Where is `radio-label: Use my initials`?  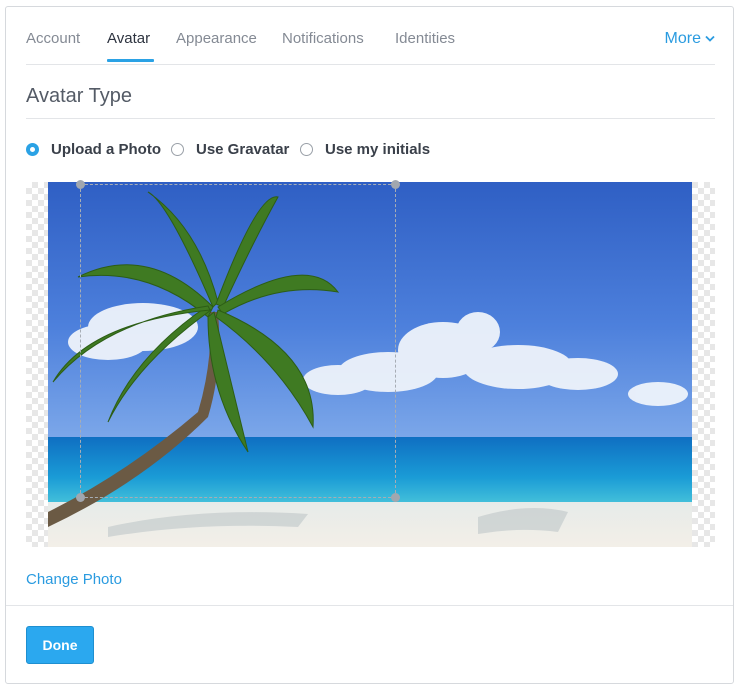 radio-label: Use my initials is located at coordinates (378, 149).